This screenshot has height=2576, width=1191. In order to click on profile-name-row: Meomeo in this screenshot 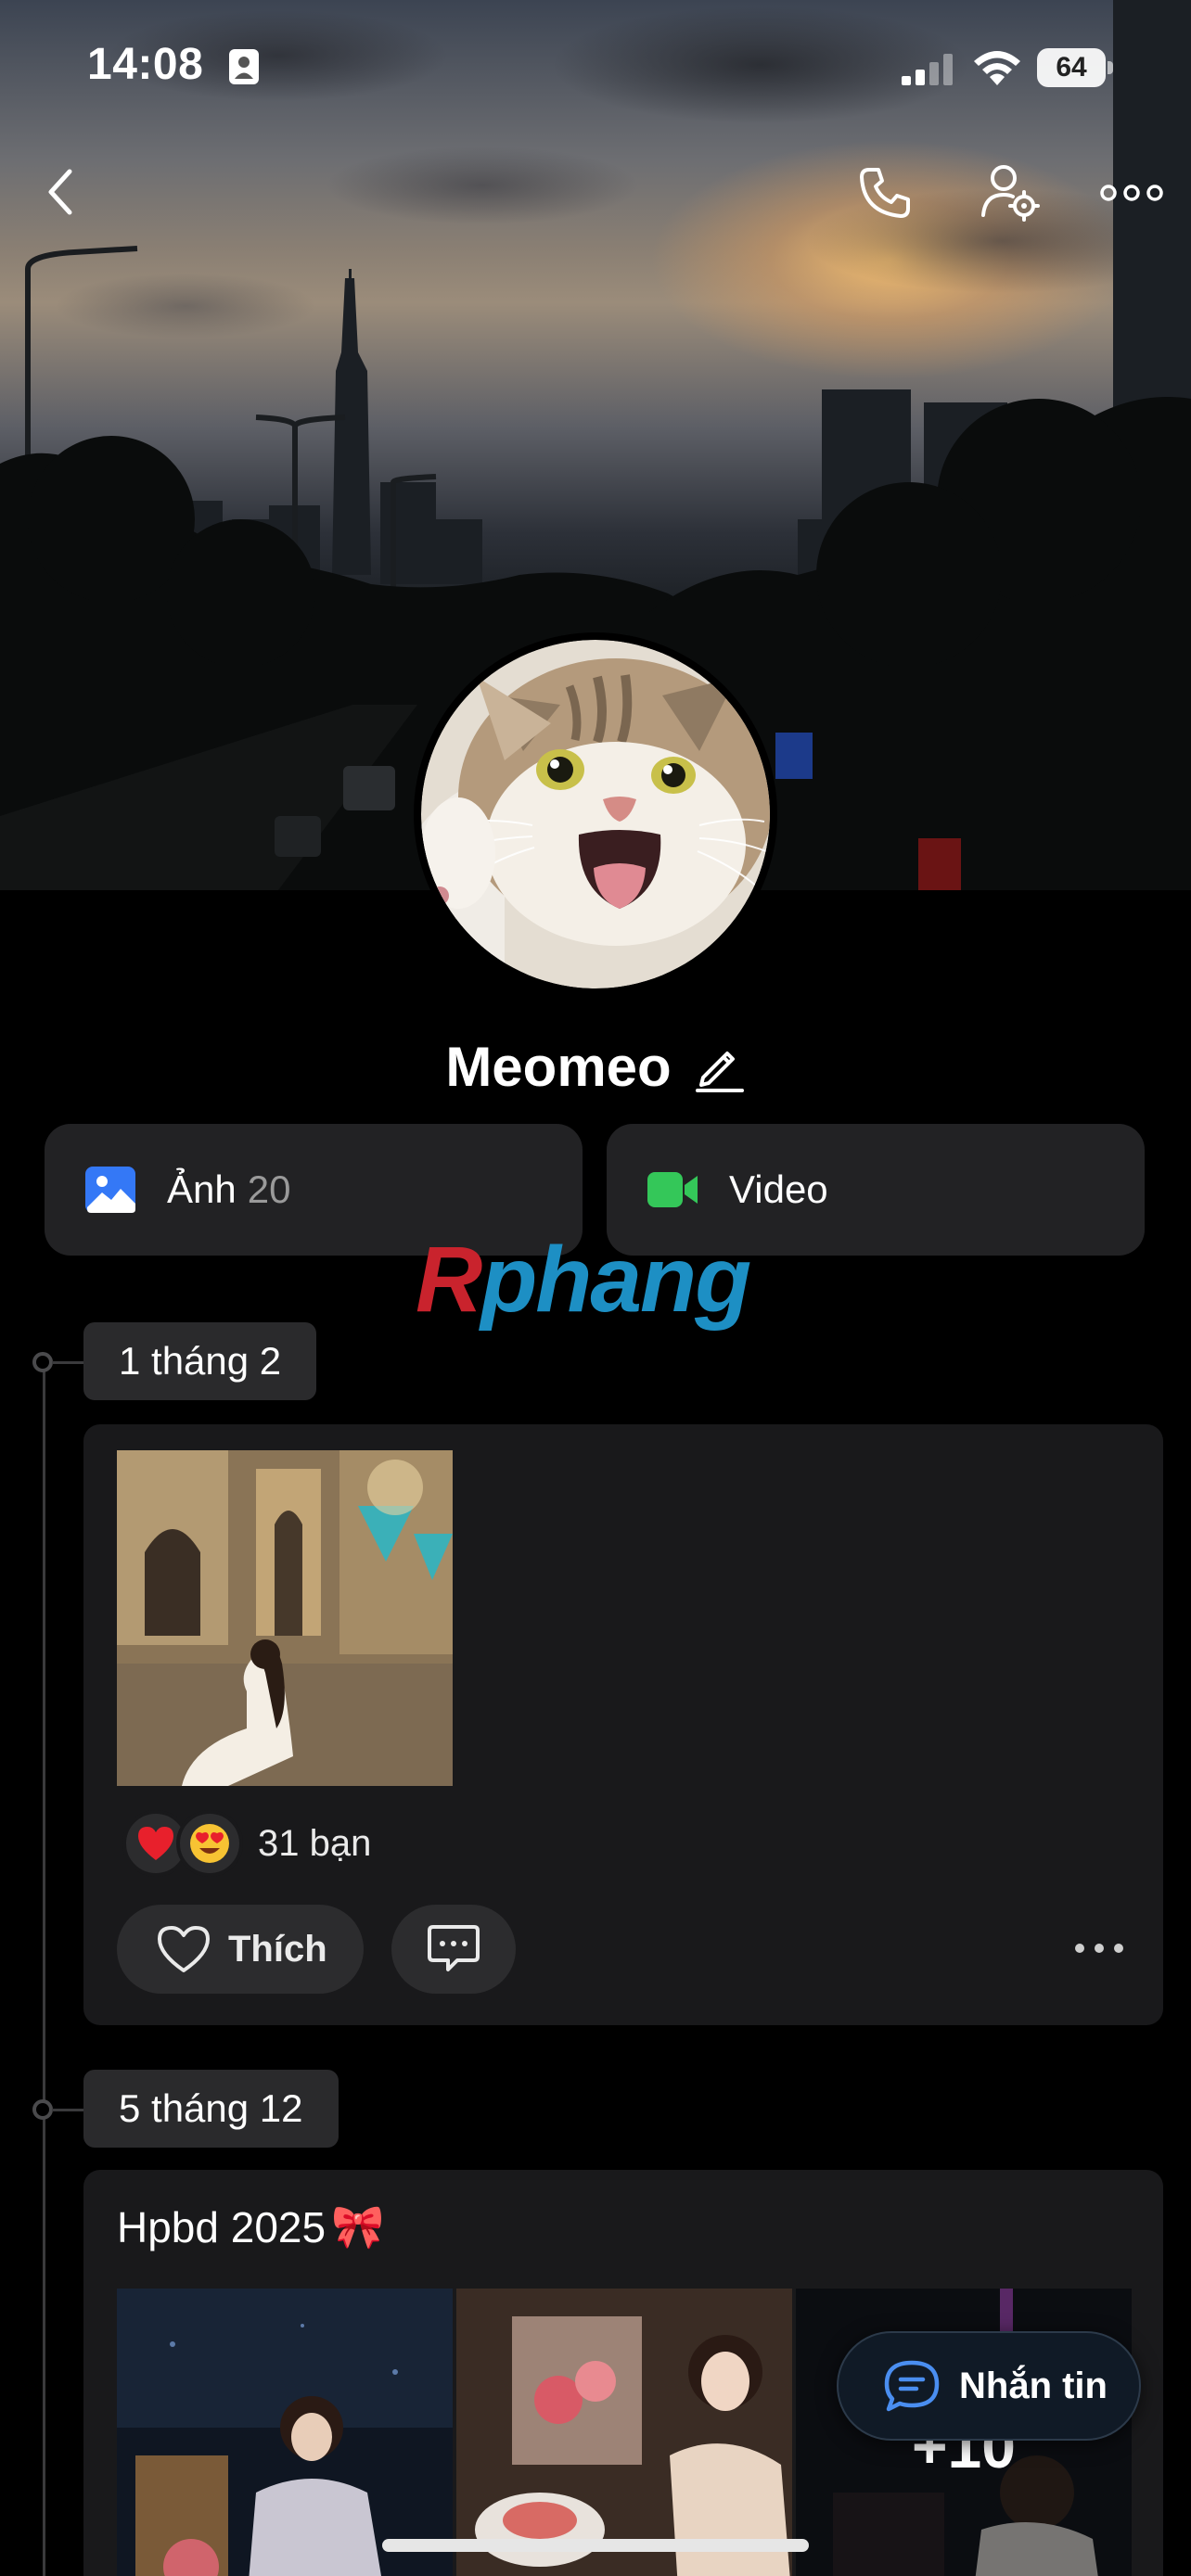, I will do `click(595, 1066)`.